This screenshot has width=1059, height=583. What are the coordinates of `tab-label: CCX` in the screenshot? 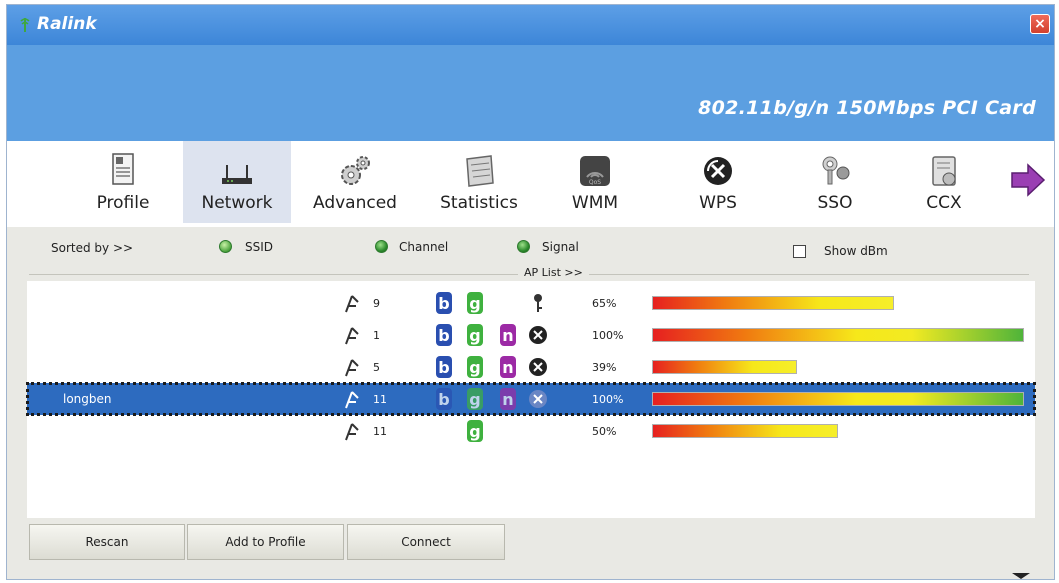 It's located at (944, 203).